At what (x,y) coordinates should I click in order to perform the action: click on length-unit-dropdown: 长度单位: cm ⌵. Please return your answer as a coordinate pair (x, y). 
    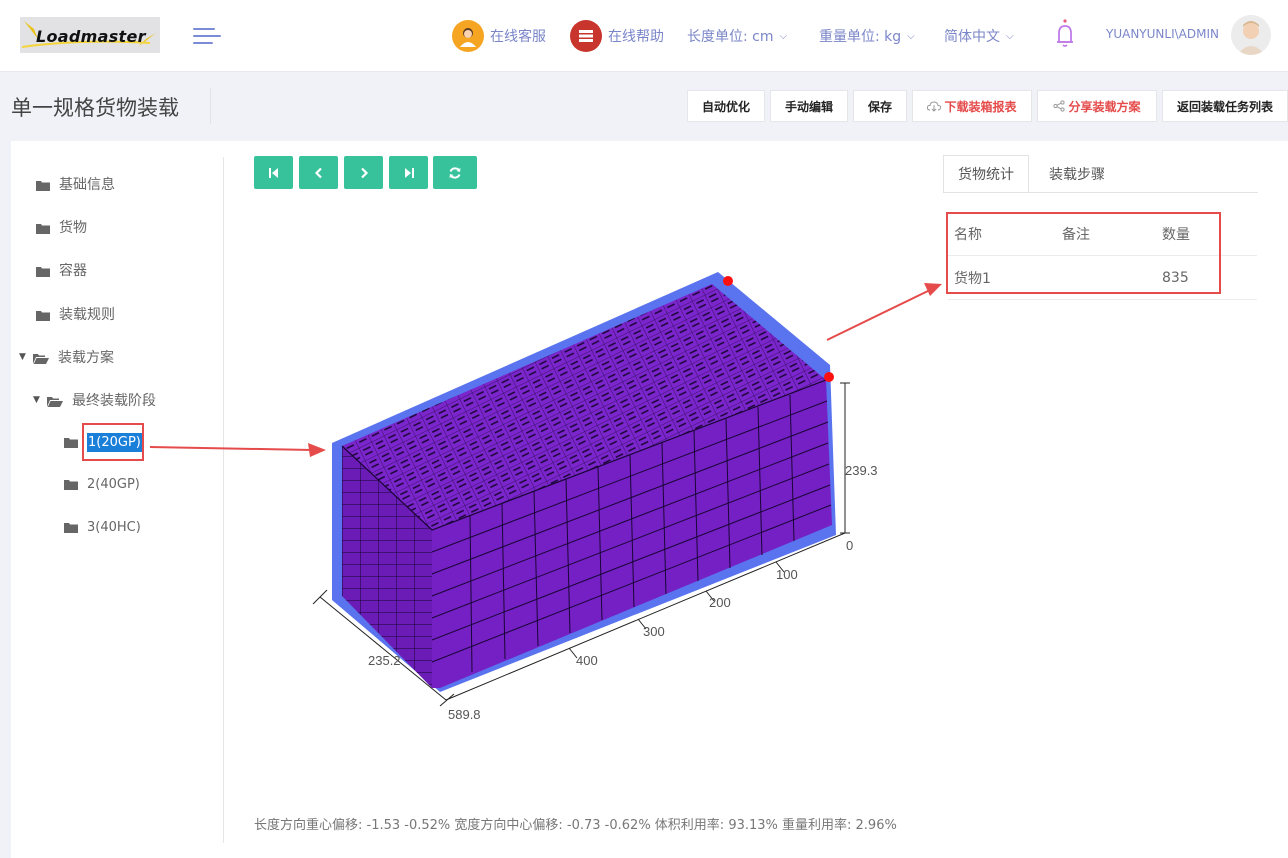
    Looking at the image, I should click on (737, 36).